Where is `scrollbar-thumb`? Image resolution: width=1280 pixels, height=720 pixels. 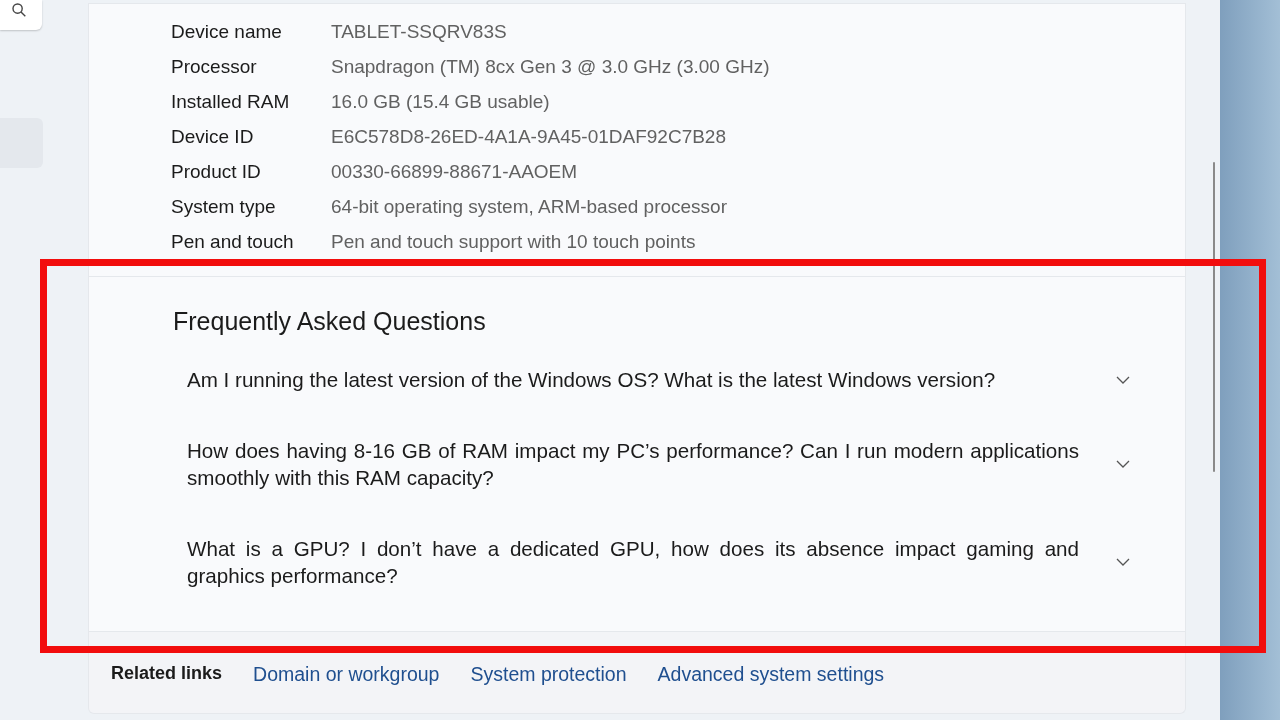 scrollbar-thumb is located at coordinates (1214, 317).